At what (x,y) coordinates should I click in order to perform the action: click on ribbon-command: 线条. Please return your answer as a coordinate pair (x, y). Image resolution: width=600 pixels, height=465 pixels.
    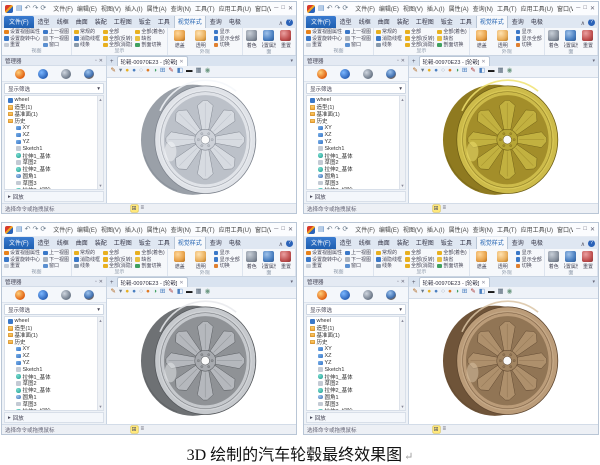
    Looking at the image, I should click on (389, 266).